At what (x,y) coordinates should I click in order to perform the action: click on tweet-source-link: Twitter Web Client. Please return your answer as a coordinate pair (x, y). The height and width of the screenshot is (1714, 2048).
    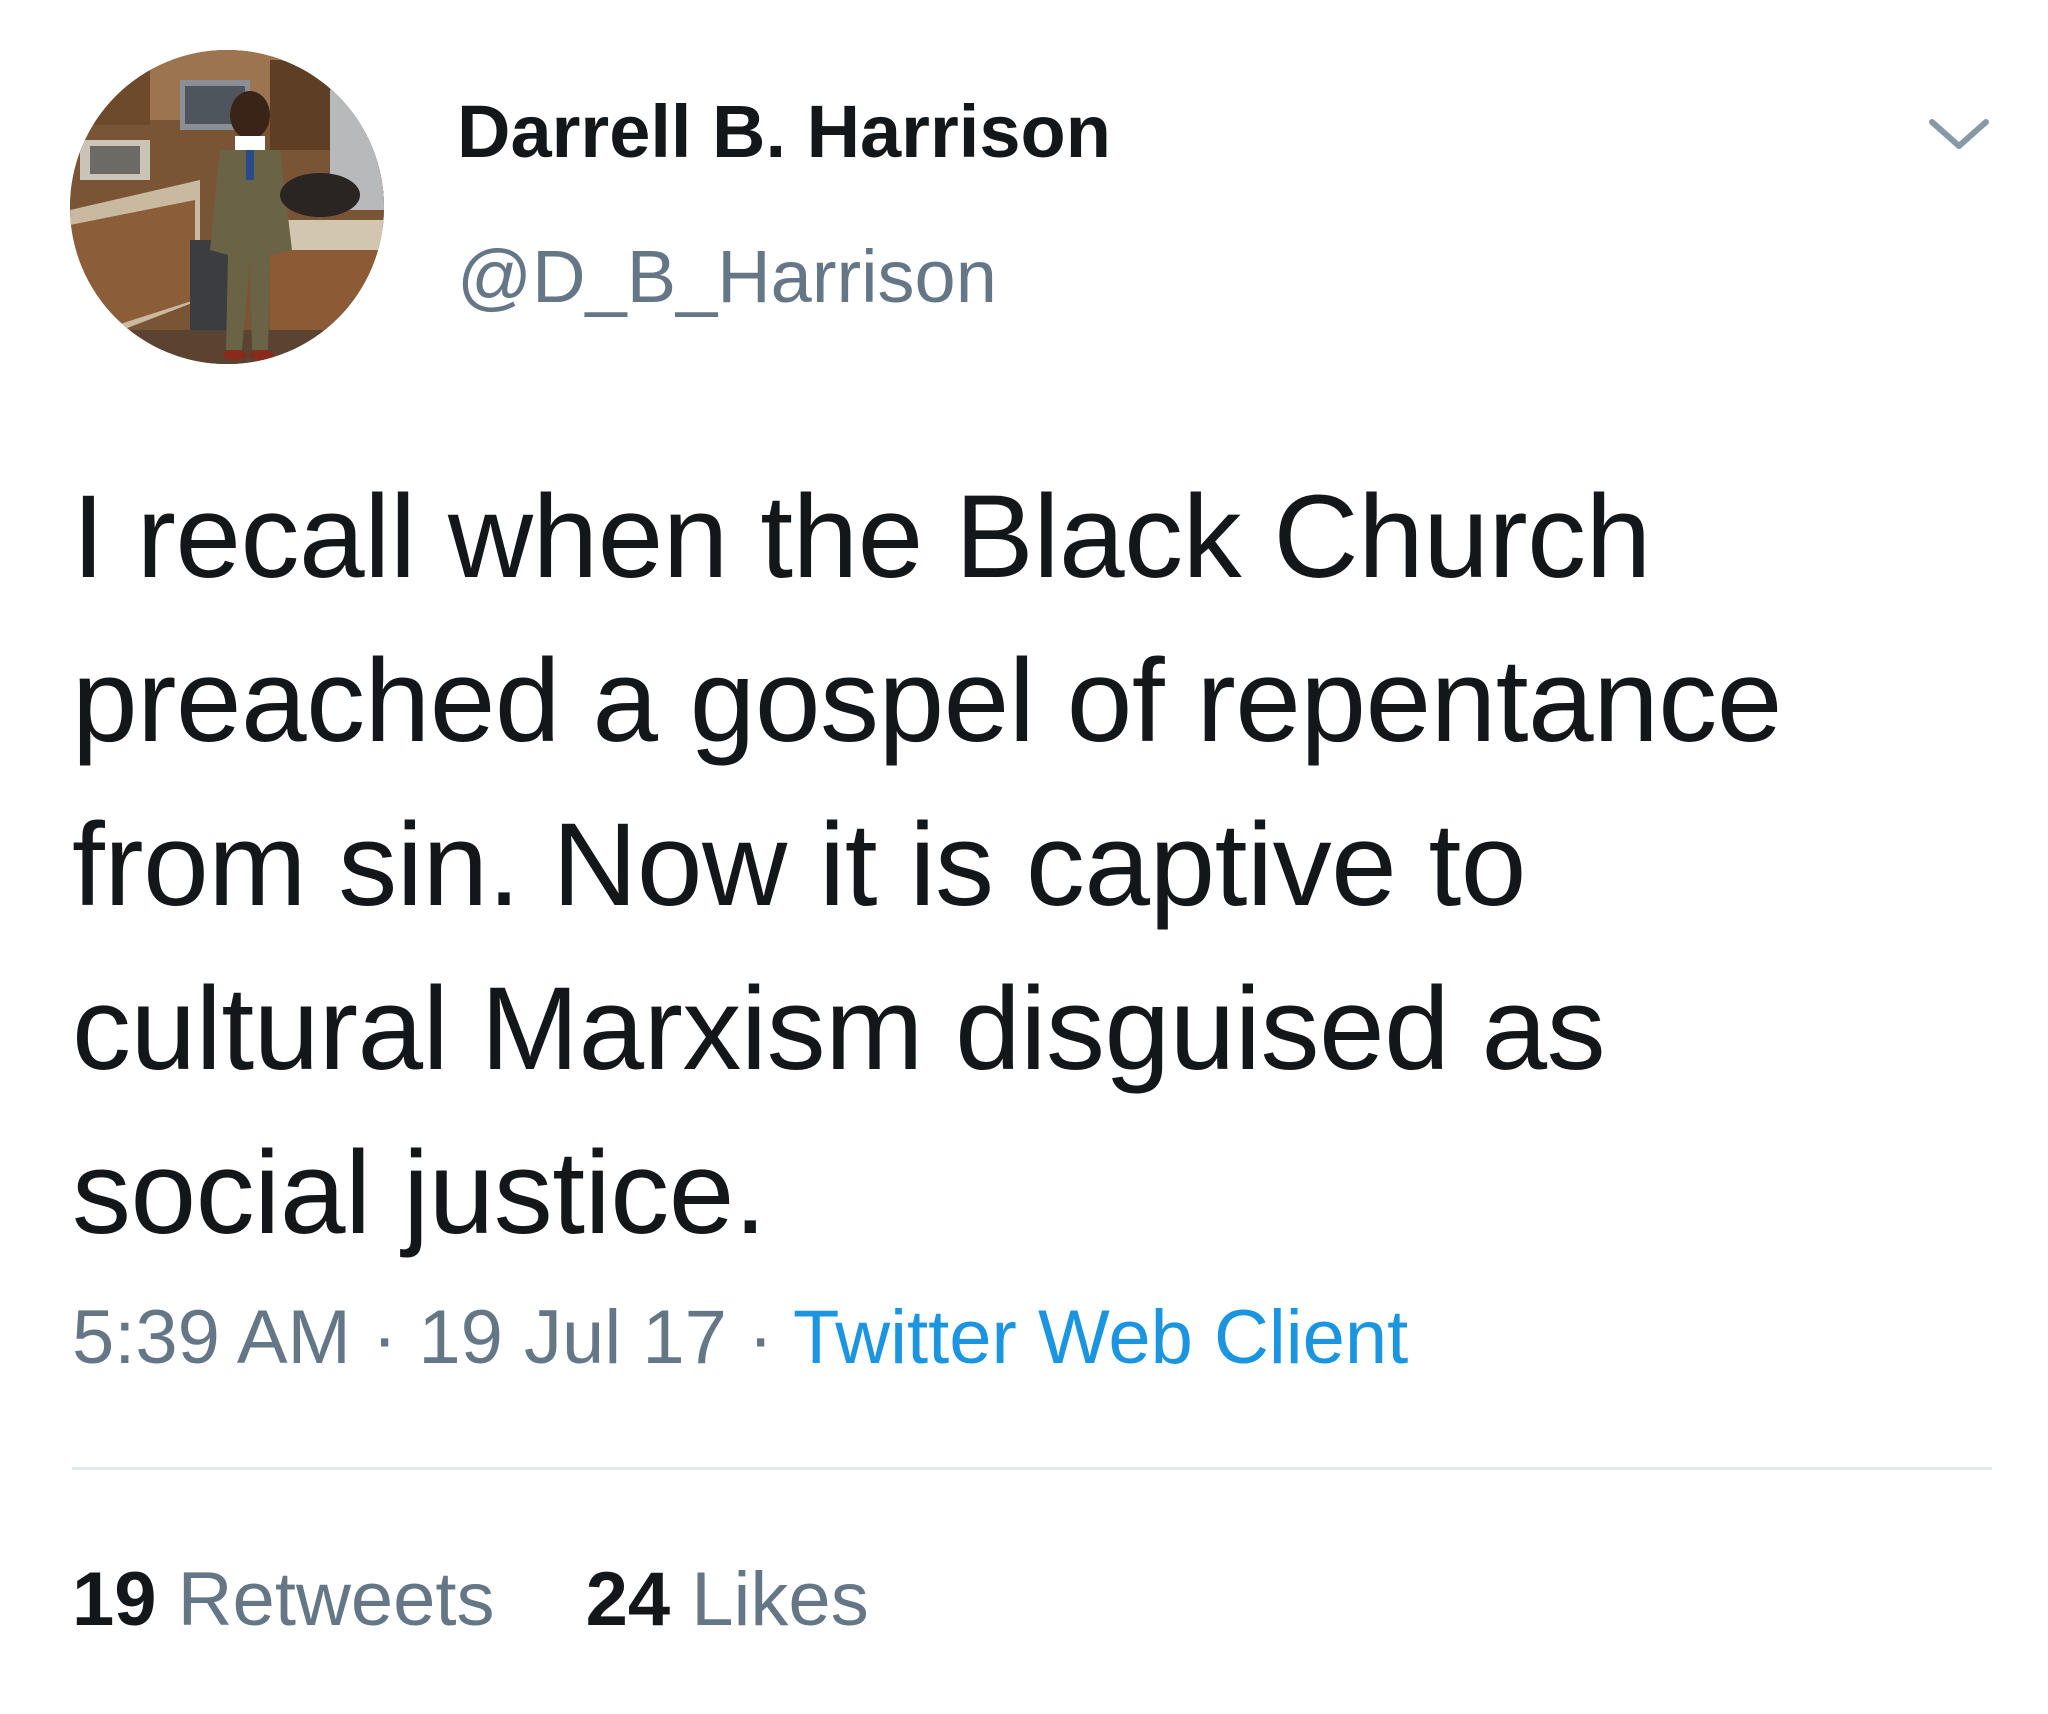
    Looking at the image, I should click on (1100, 1337).